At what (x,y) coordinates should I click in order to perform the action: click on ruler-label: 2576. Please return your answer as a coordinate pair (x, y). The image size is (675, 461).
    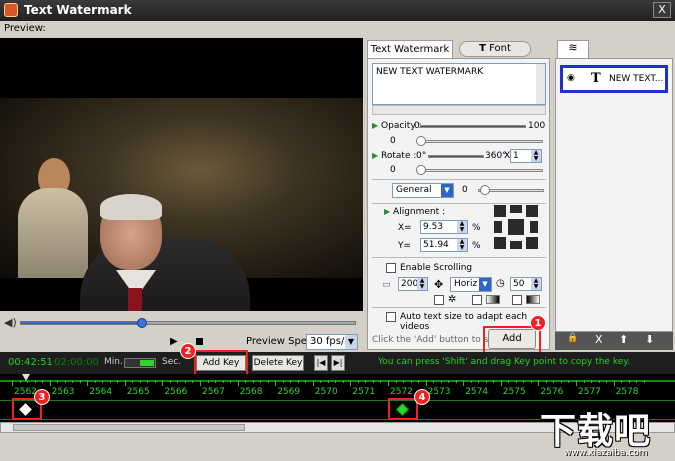
    Looking at the image, I should click on (552, 392).